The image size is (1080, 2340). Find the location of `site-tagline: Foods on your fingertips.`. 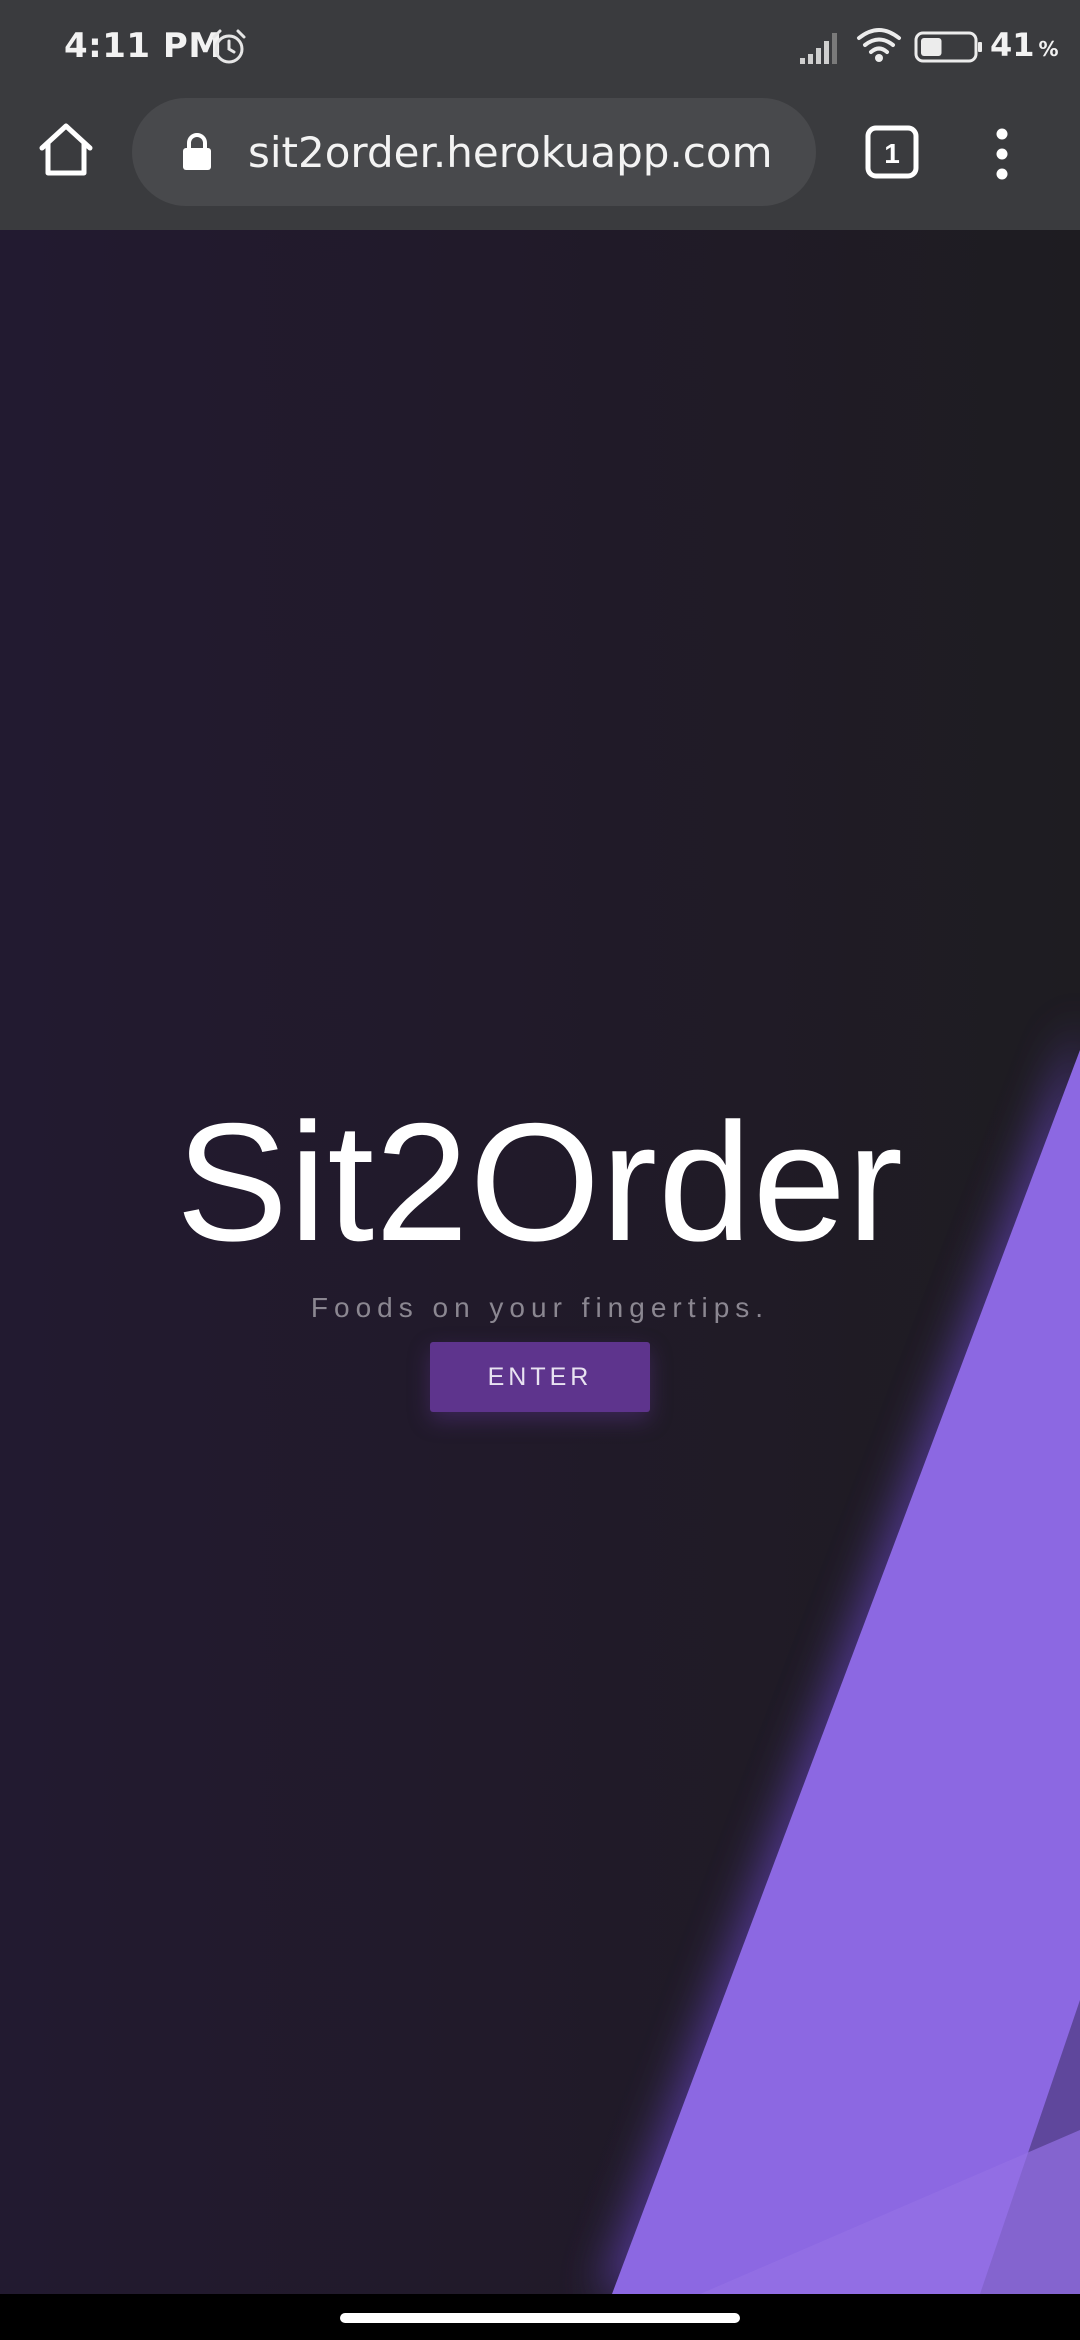

site-tagline: Foods on your fingertips. is located at coordinates (540, 1307).